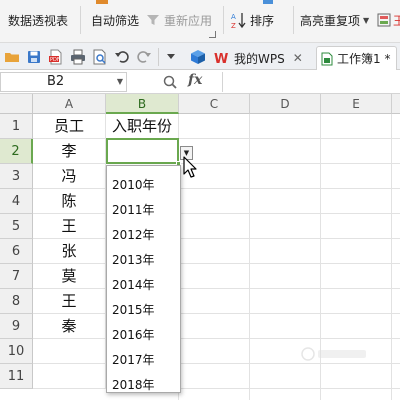 The height and width of the screenshot is (400, 400). Describe the element at coordinates (133, 209) in the screenshot. I see `dropdown-option: 2011年` at that location.